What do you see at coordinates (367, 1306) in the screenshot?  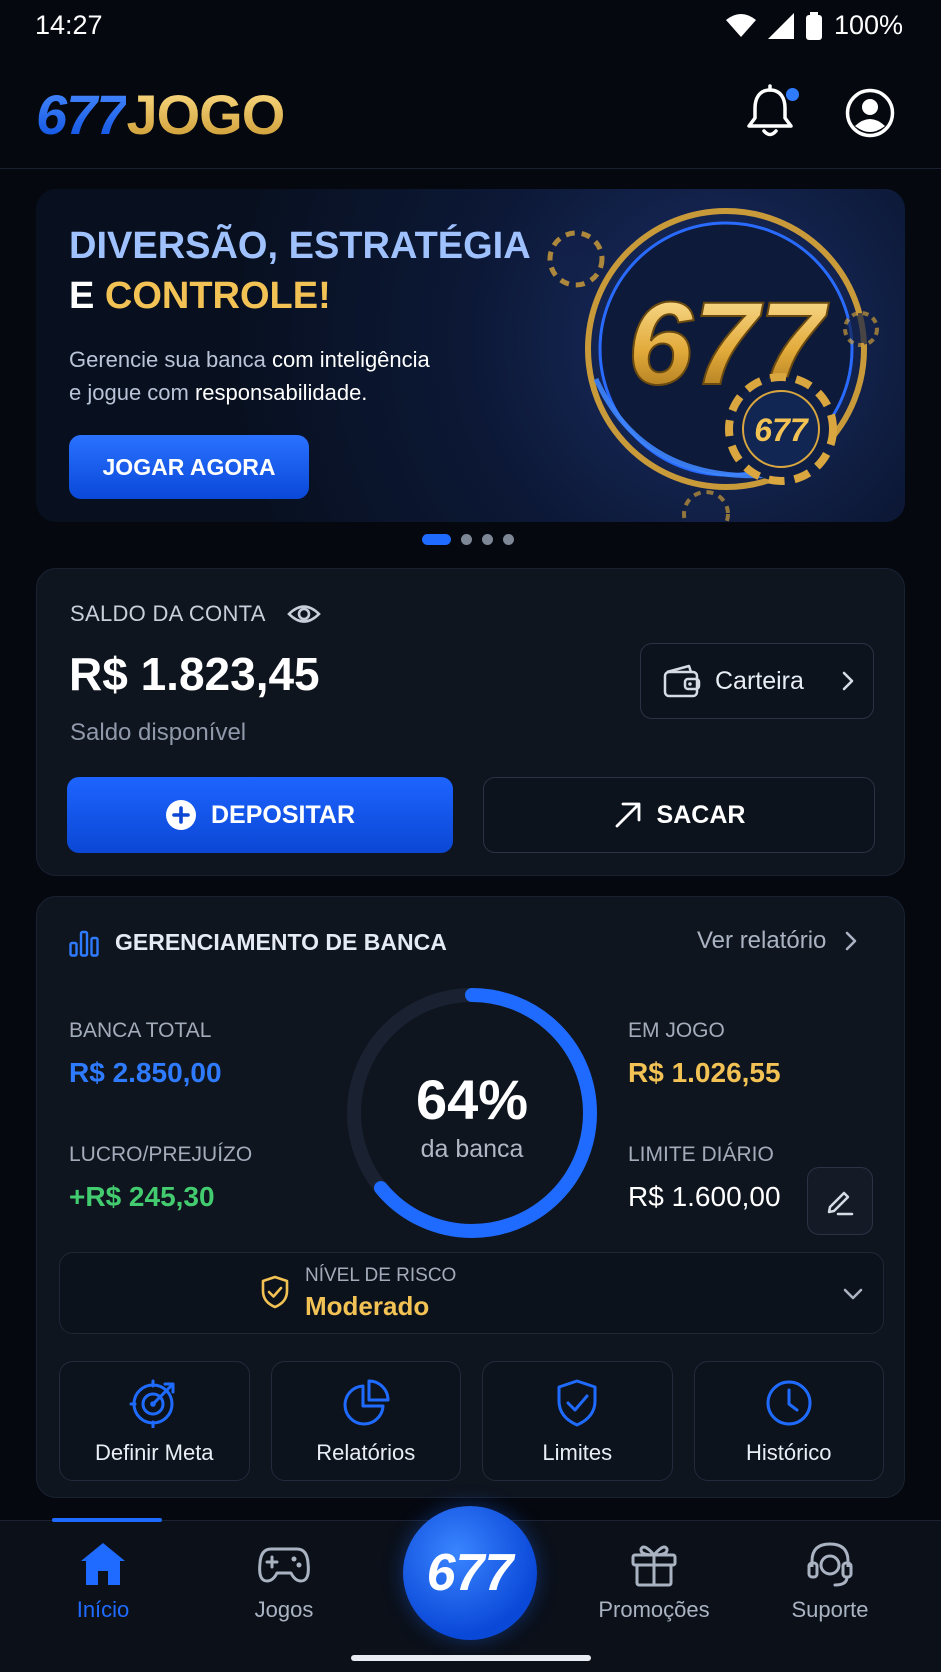 I see `risk-level-value: Moderado` at bounding box center [367, 1306].